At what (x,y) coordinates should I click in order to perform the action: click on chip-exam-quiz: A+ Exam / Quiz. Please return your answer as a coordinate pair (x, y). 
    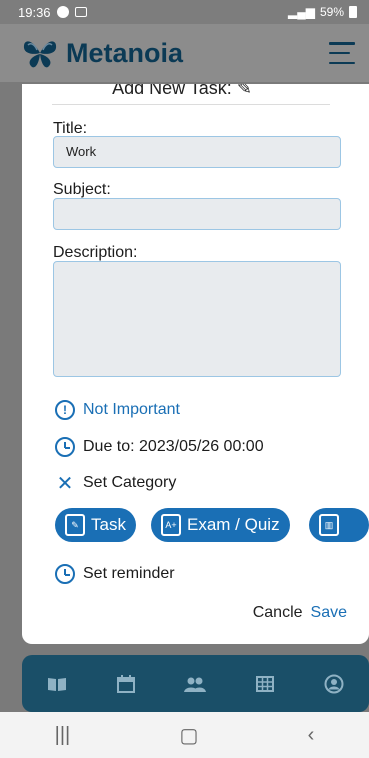
    Looking at the image, I should click on (220, 525).